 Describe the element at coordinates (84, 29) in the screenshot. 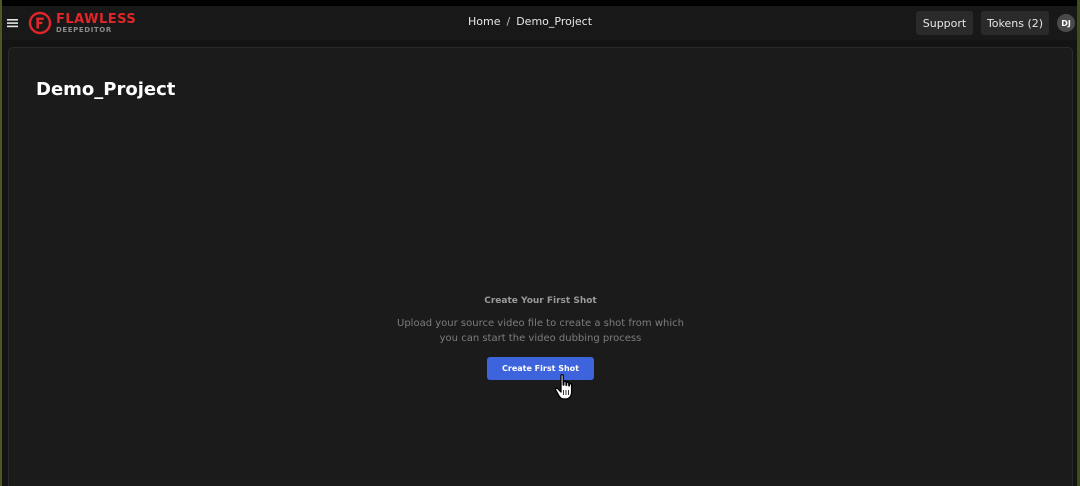

I see `logo-sub-text: DEEPEDITOR` at that location.